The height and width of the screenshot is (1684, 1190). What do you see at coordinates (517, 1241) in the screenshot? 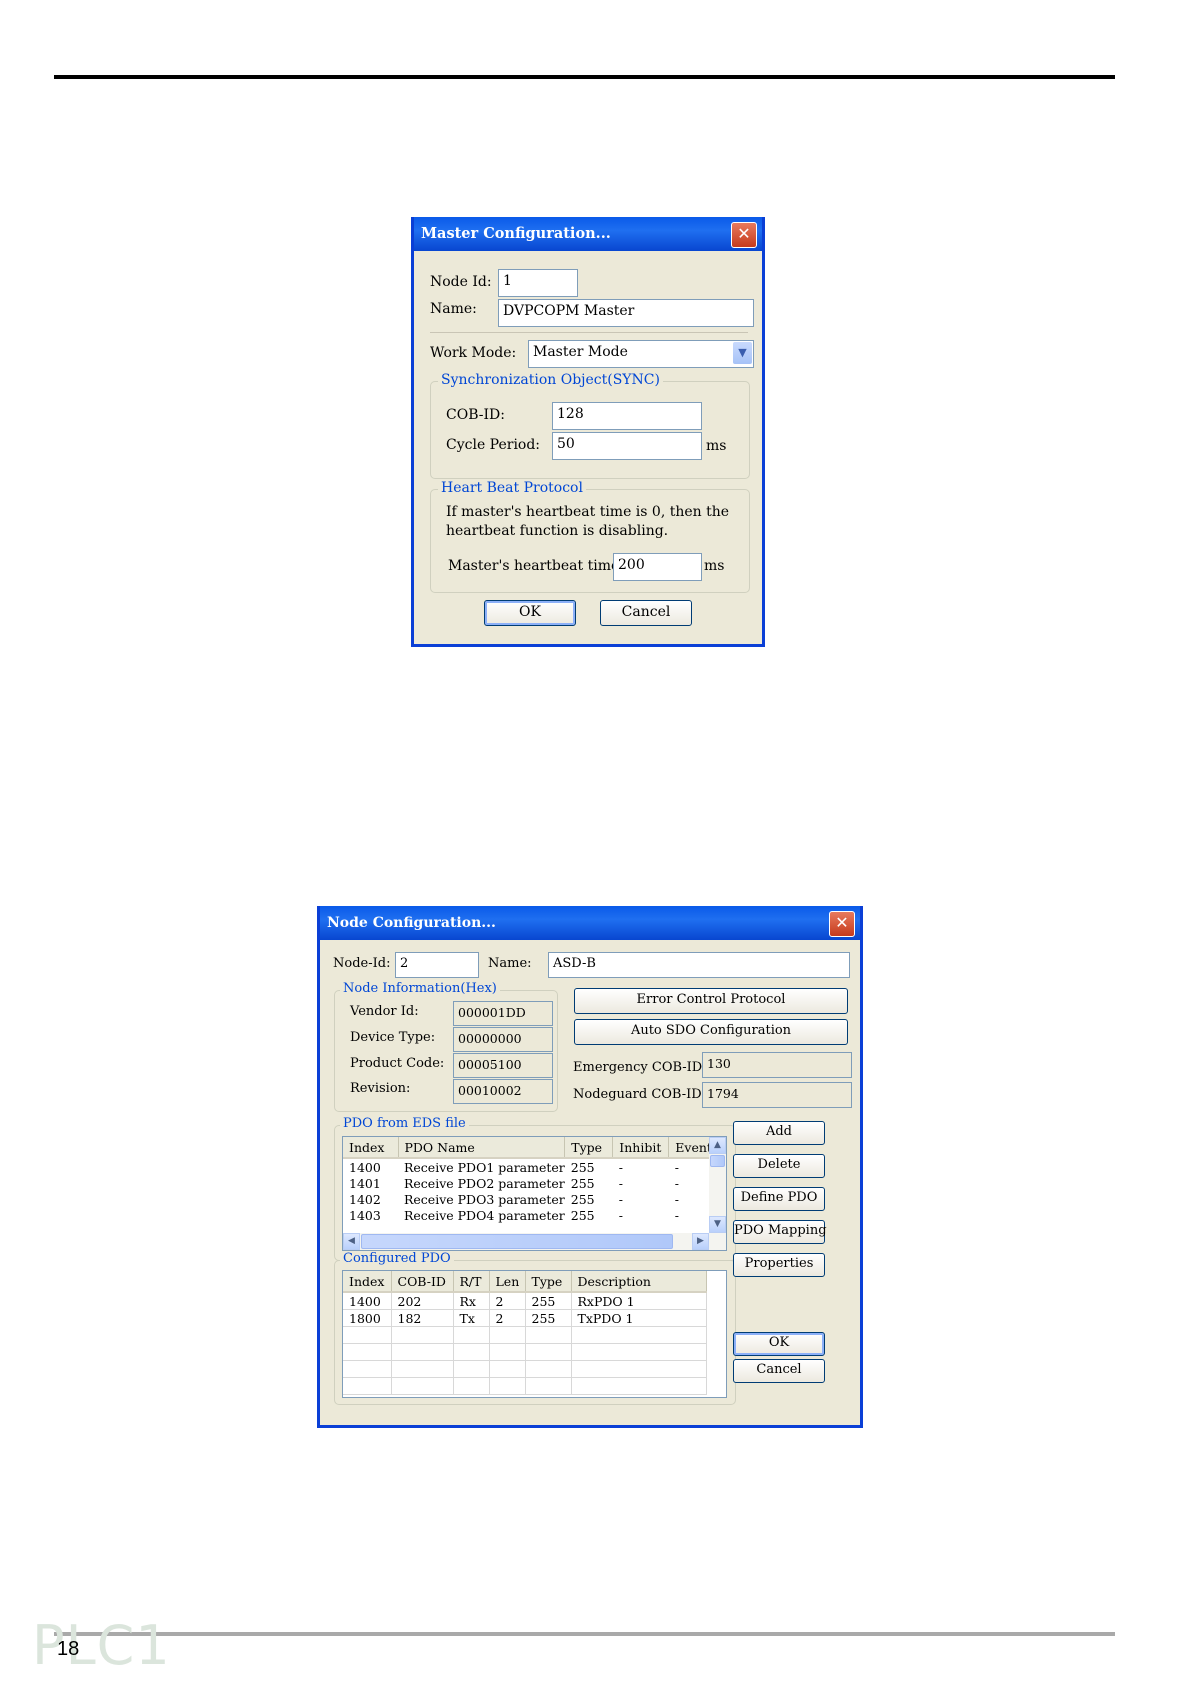
I see `horizontal-scroll-thumb` at bounding box center [517, 1241].